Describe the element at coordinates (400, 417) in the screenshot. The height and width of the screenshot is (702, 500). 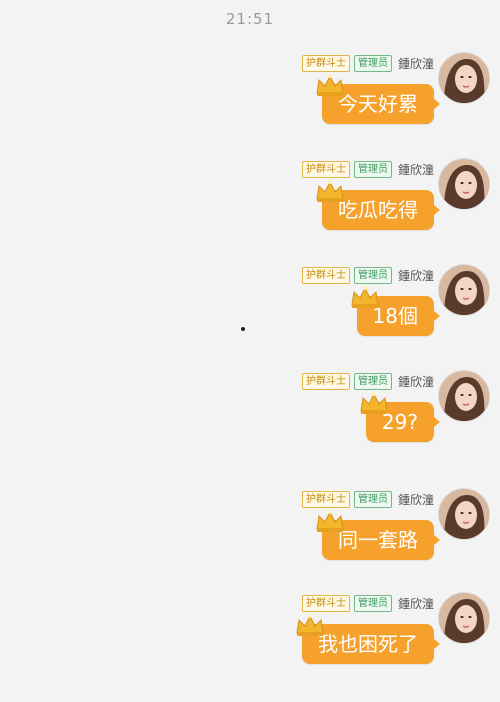
I see `message-bubble: 29?` at that location.